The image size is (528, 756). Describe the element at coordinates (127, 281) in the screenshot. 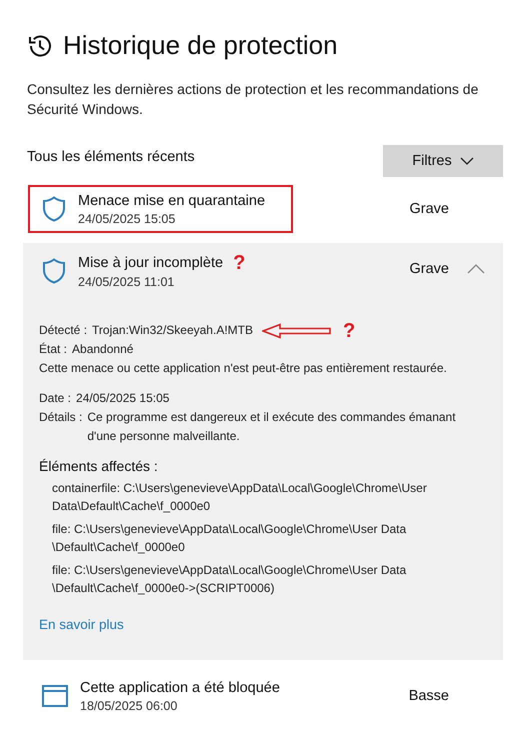

I see `item-date: 24/05/2025 11:01` at that location.